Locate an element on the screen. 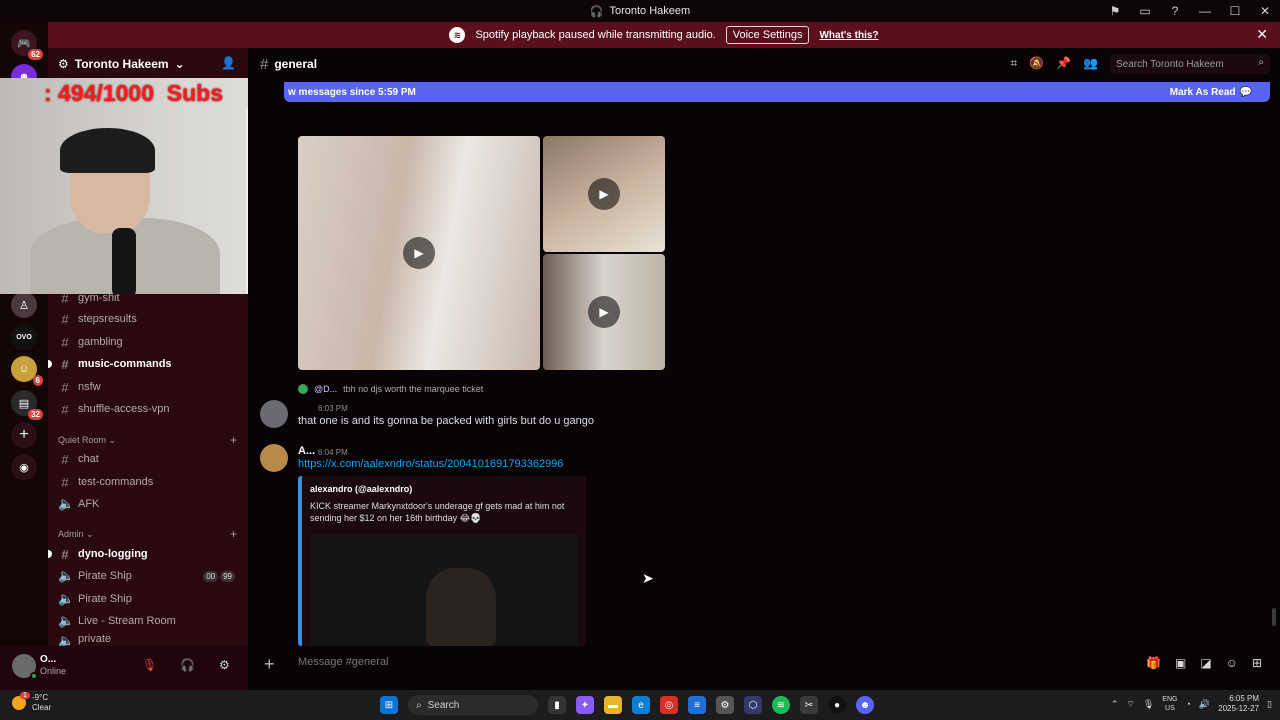  taskbar-search: ⌕ Search is located at coordinates (473, 705).